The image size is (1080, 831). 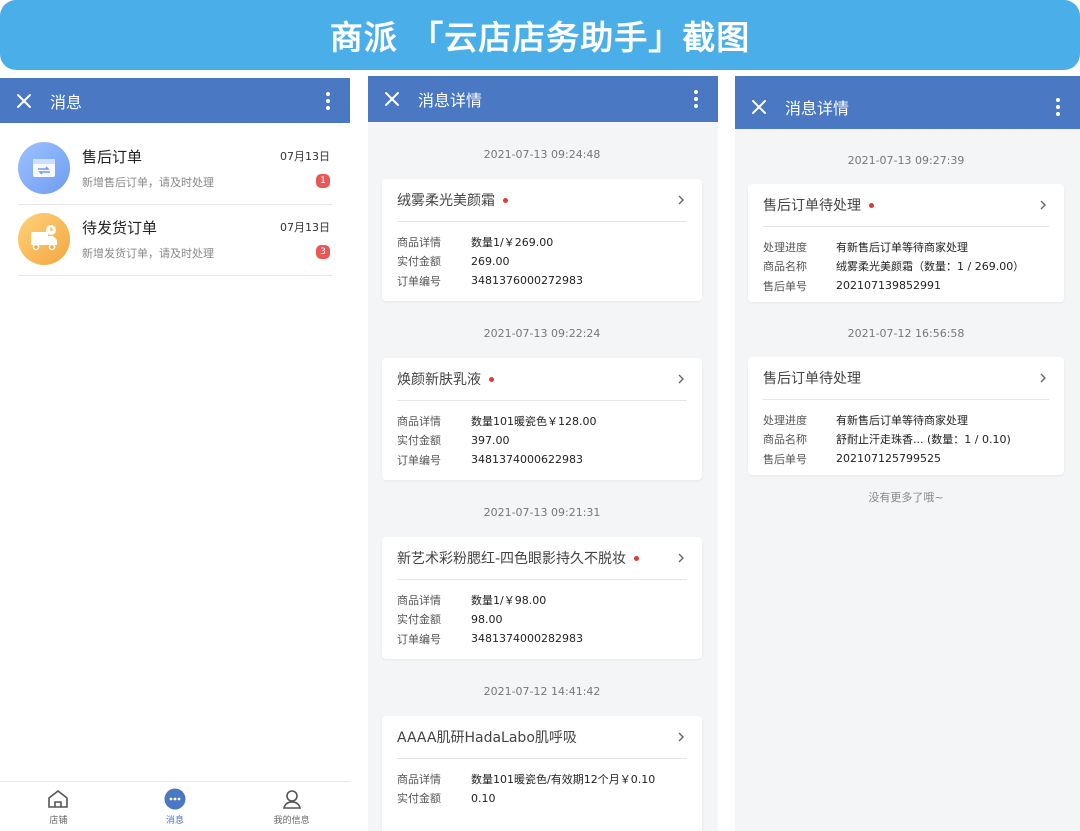 I want to click on detail-row: 商品详情 数量101暖瓷色/有效期12个月￥0.10, so click(x=542, y=779).